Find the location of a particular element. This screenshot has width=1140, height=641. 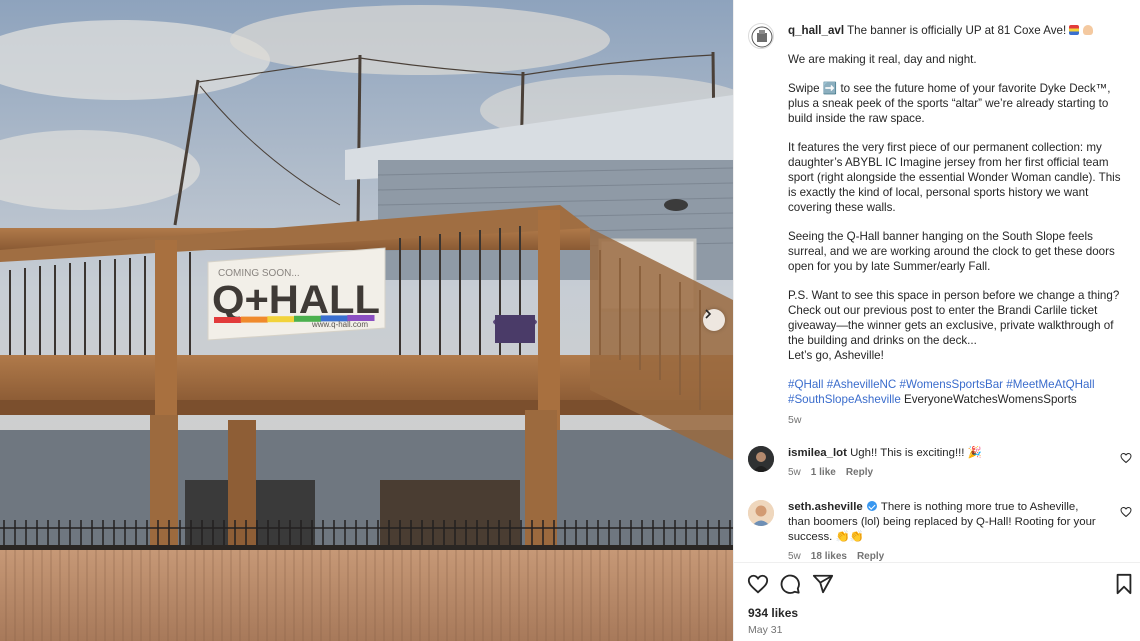

comment-meta: 5w 18 likes Reply is located at coordinates (836, 556).